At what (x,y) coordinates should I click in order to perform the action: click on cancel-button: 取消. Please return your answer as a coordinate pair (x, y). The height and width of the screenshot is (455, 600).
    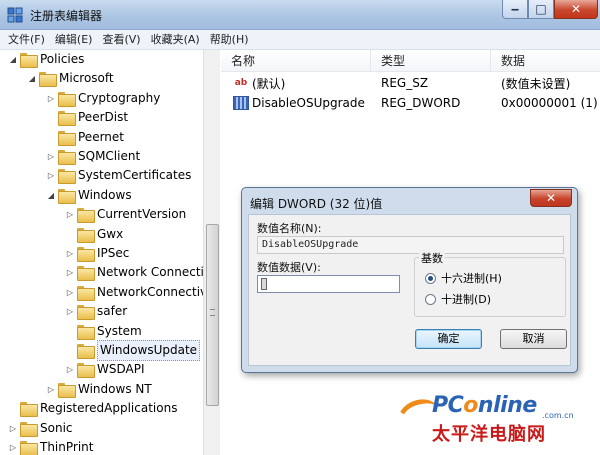
    Looking at the image, I should click on (533, 339).